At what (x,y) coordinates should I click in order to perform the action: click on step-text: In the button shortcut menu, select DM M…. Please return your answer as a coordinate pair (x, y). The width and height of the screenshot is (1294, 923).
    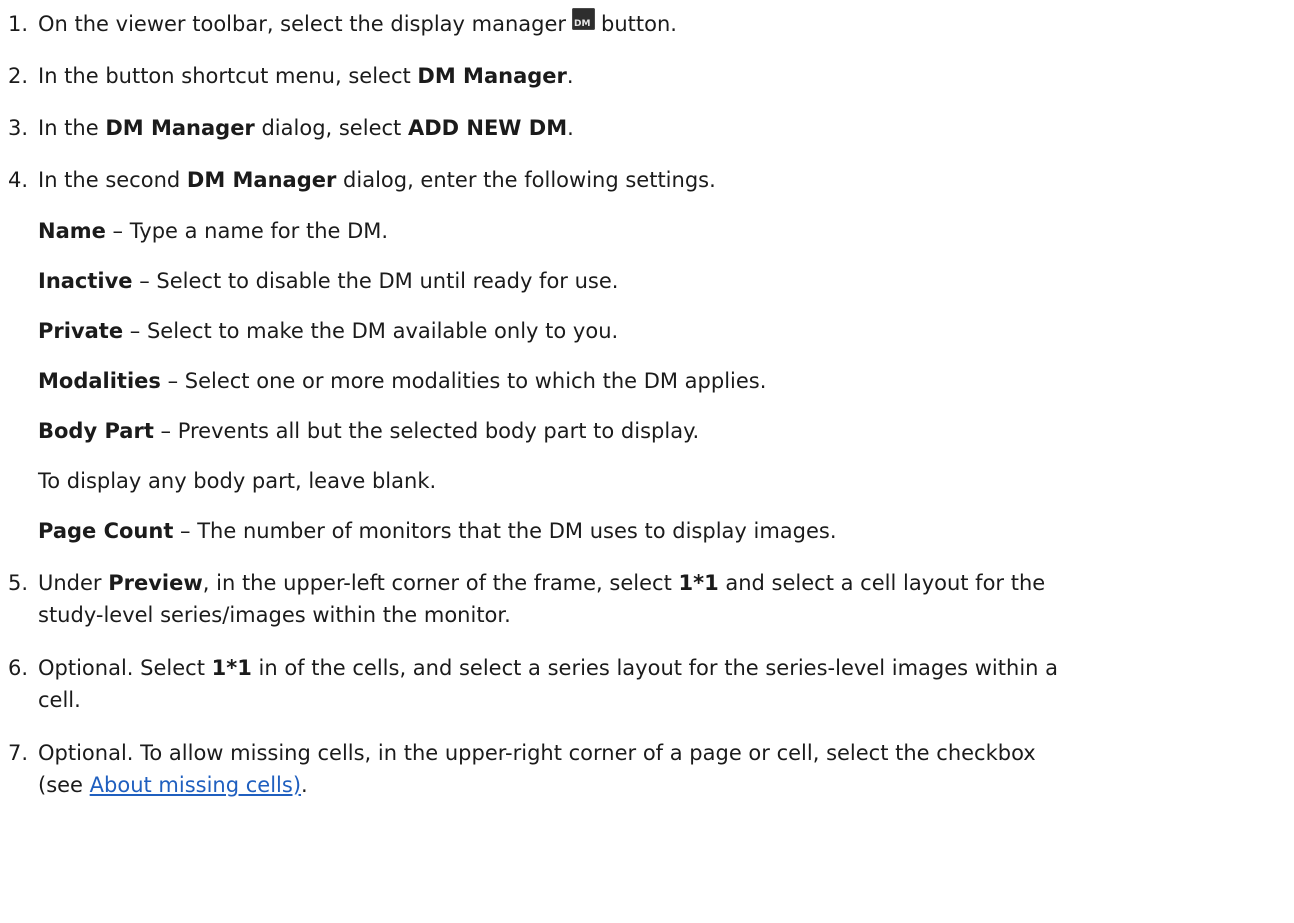
    Looking at the image, I should click on (306, 76).